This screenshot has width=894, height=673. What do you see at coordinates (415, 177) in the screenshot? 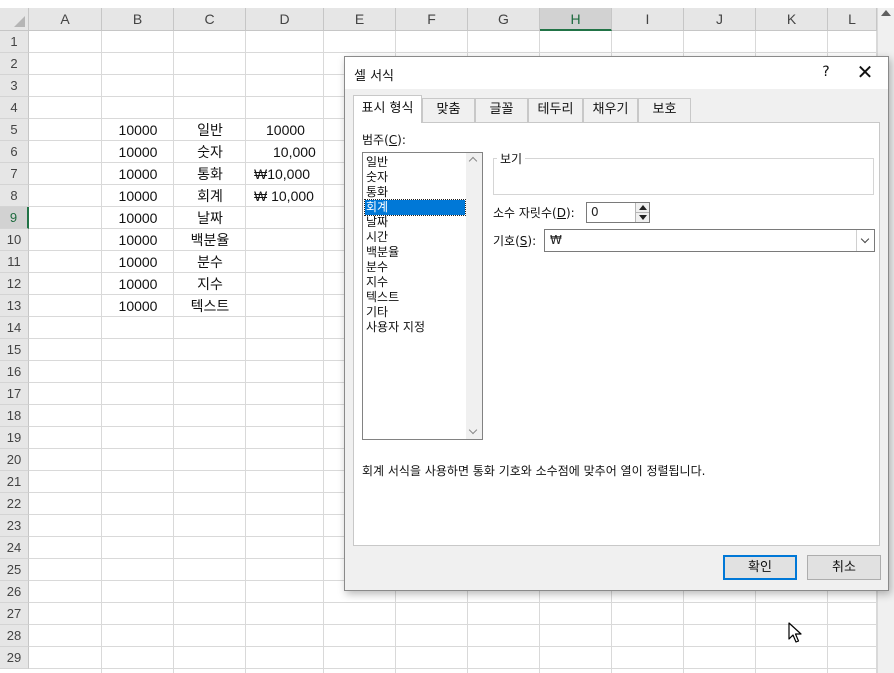
I see `category-item: 숫자` at bounding box center [415, 177].